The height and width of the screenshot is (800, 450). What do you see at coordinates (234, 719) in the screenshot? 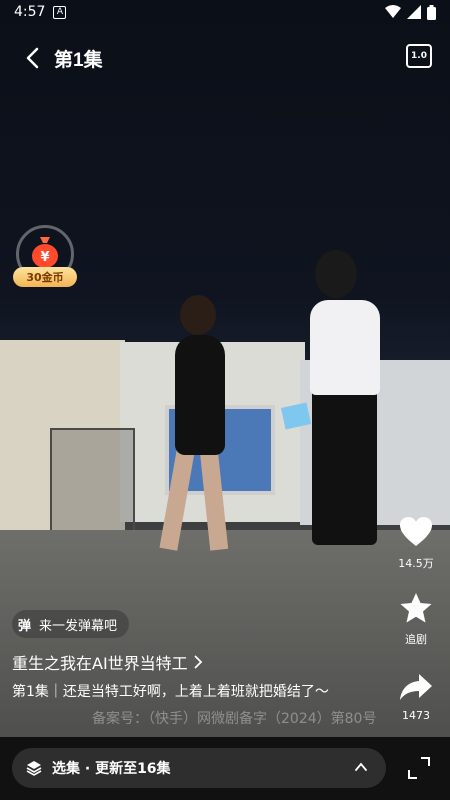
I see `filing-watermark: 备案号：（快手）网微剧备字（2024）第80号` at bounding box center [234, 719].